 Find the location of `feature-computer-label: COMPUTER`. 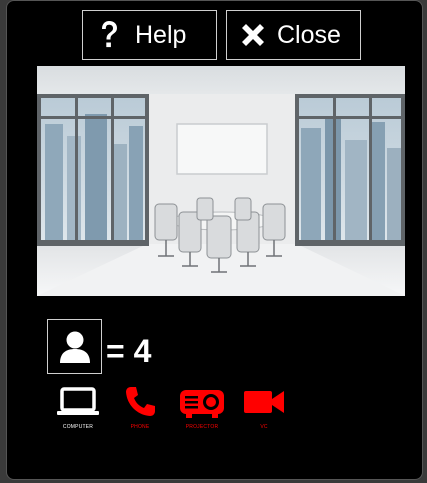

feature-computer-label: COMPUTER is located at coordinates (78, 427).